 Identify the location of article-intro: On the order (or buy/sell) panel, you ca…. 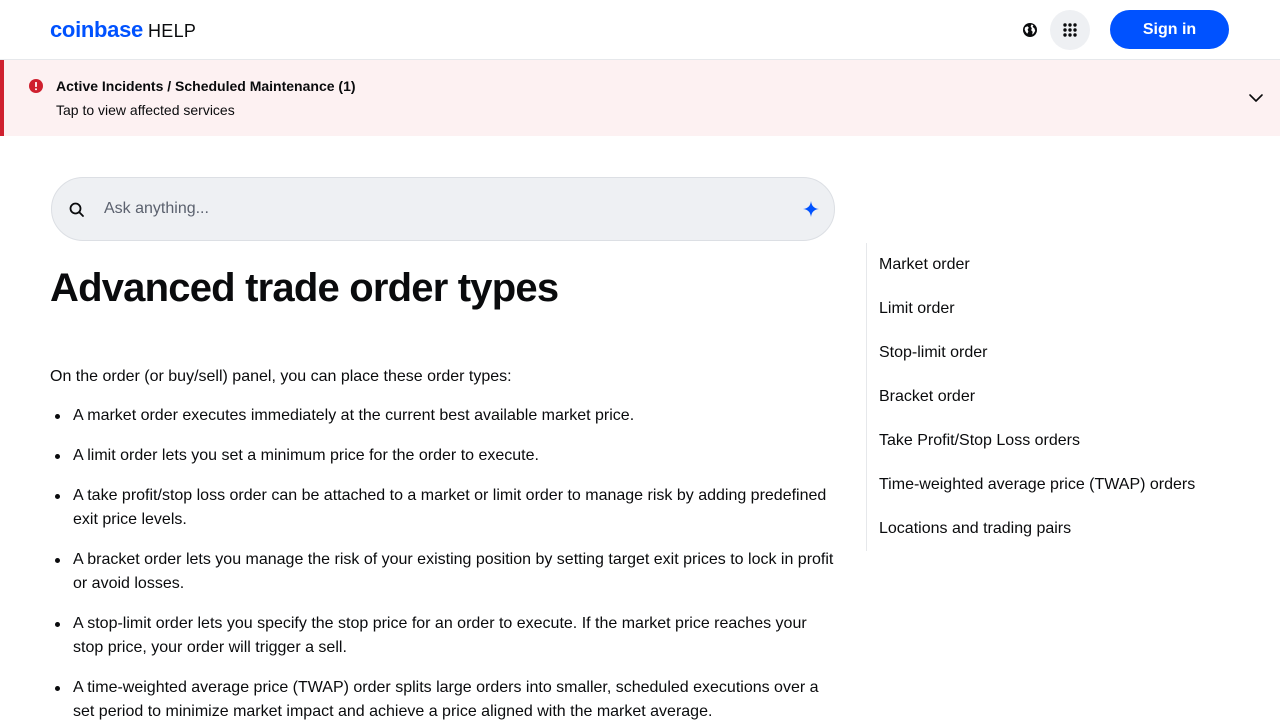
(281, 376).